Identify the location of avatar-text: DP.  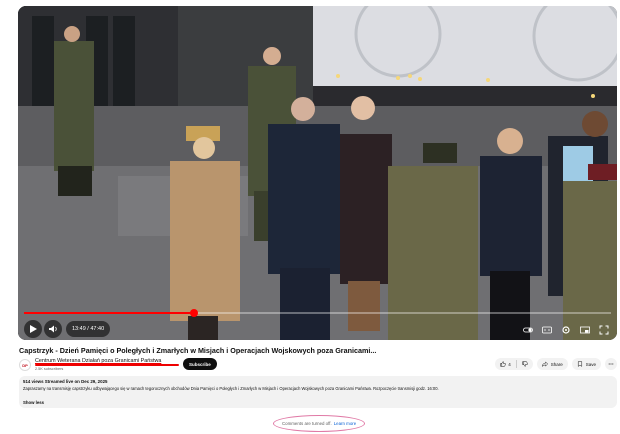
(25, 365).